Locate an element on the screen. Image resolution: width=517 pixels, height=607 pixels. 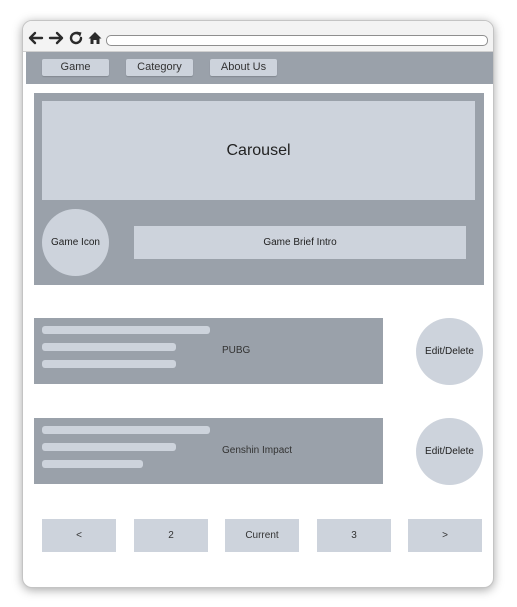
browser-toolbar is located at coordinates (258, 36).